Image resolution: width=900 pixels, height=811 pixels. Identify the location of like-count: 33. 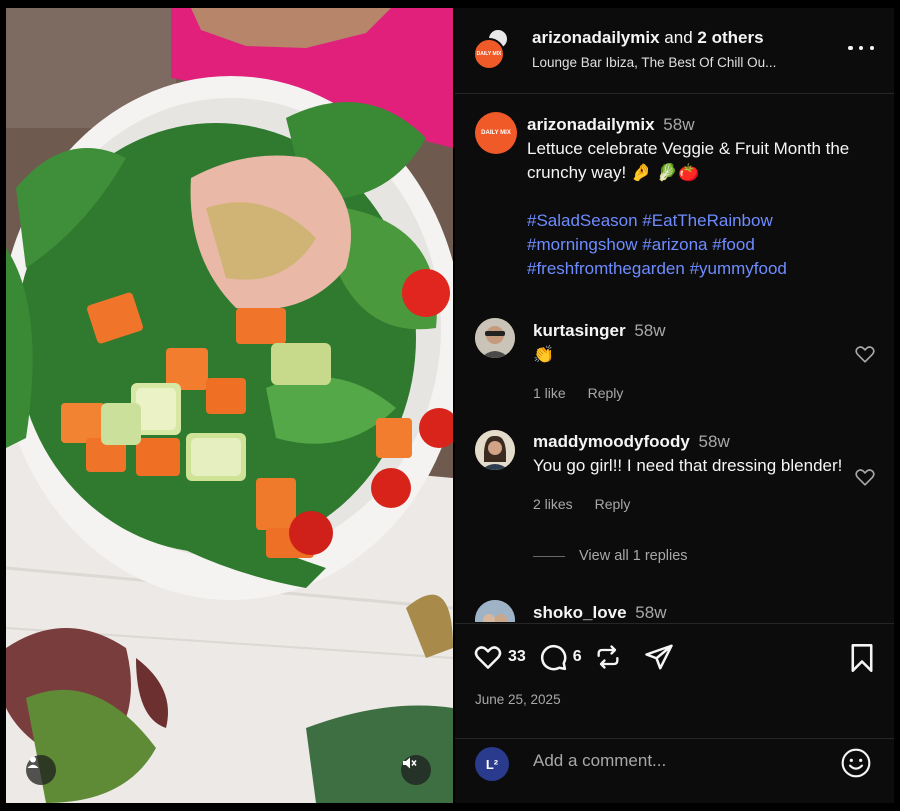
(517, 657).